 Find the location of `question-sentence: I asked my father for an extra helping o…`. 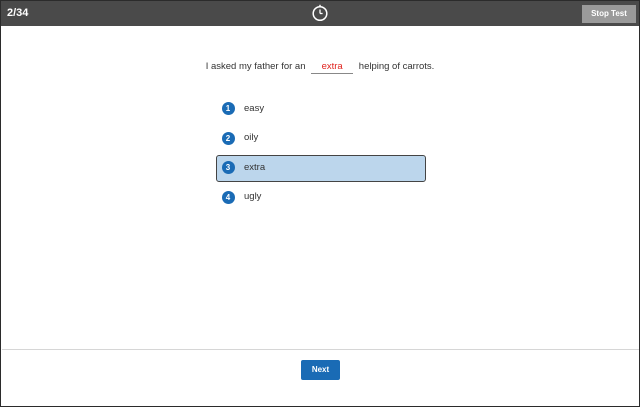

question-sentence: I asked my father for an extra helping o… is located at coordinates (320, 67).